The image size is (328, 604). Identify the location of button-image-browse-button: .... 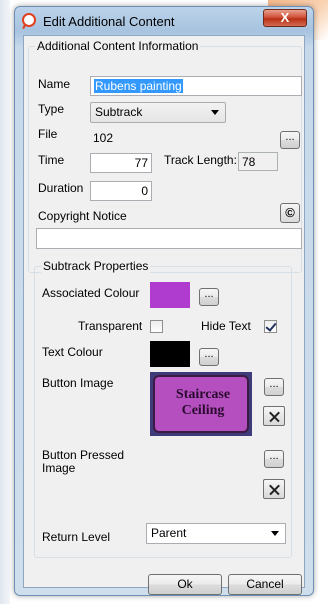
(274, 387).